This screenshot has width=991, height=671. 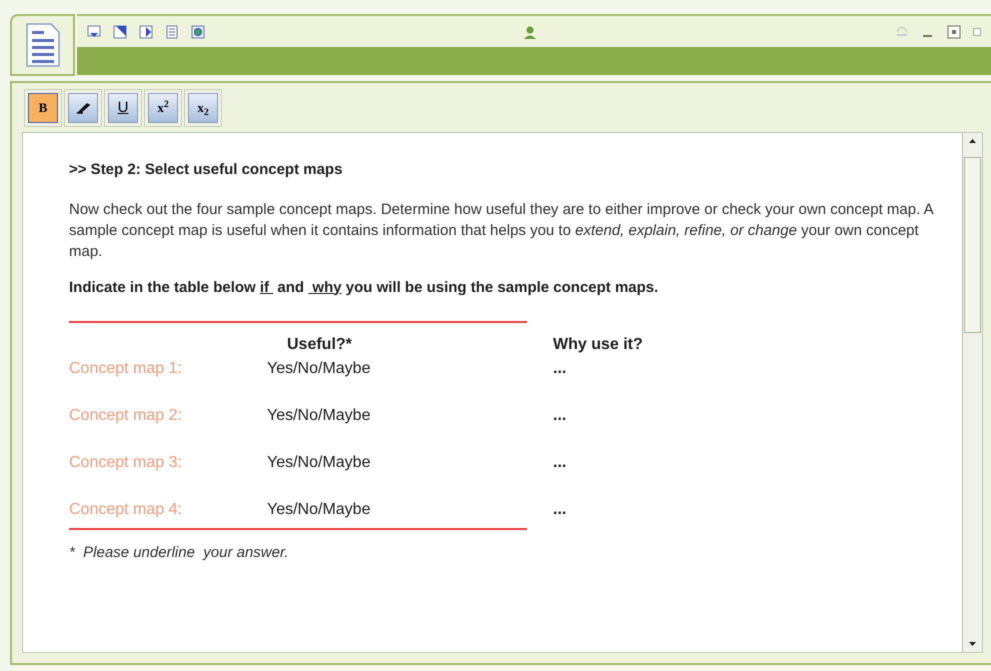 What do you see at coordinates (172, 31) in the screenshot?
I see `list-icon` at bounding box center [172, 31].